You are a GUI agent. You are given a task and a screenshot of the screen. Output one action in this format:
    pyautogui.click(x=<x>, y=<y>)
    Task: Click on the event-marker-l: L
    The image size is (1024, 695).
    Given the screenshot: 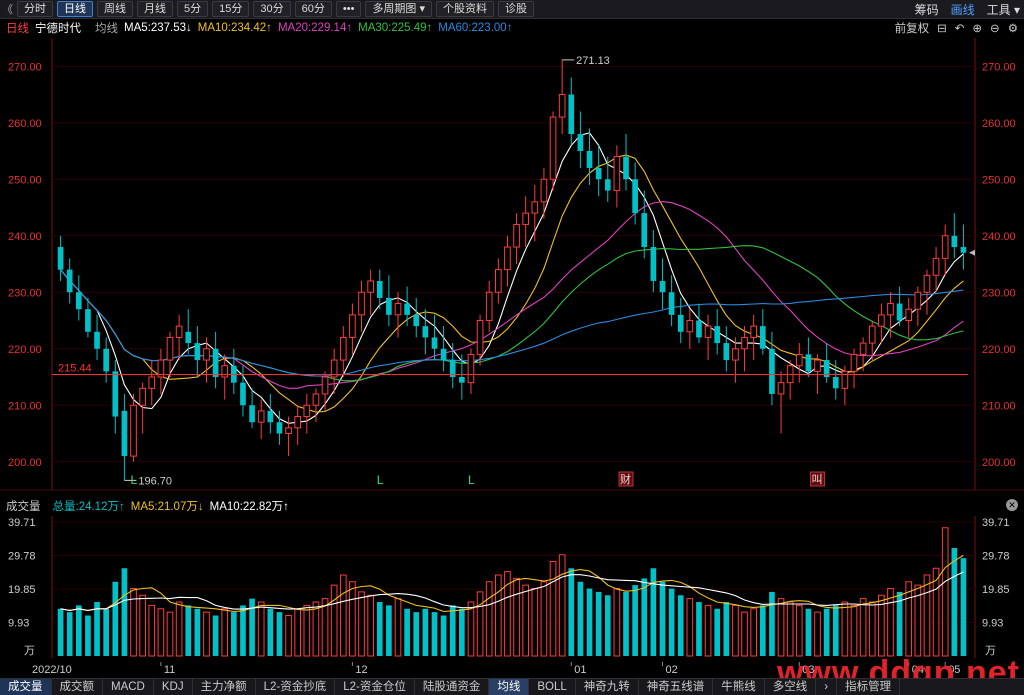 What is the action you would take?
    pyautogui.click(x=380, y=480)
    